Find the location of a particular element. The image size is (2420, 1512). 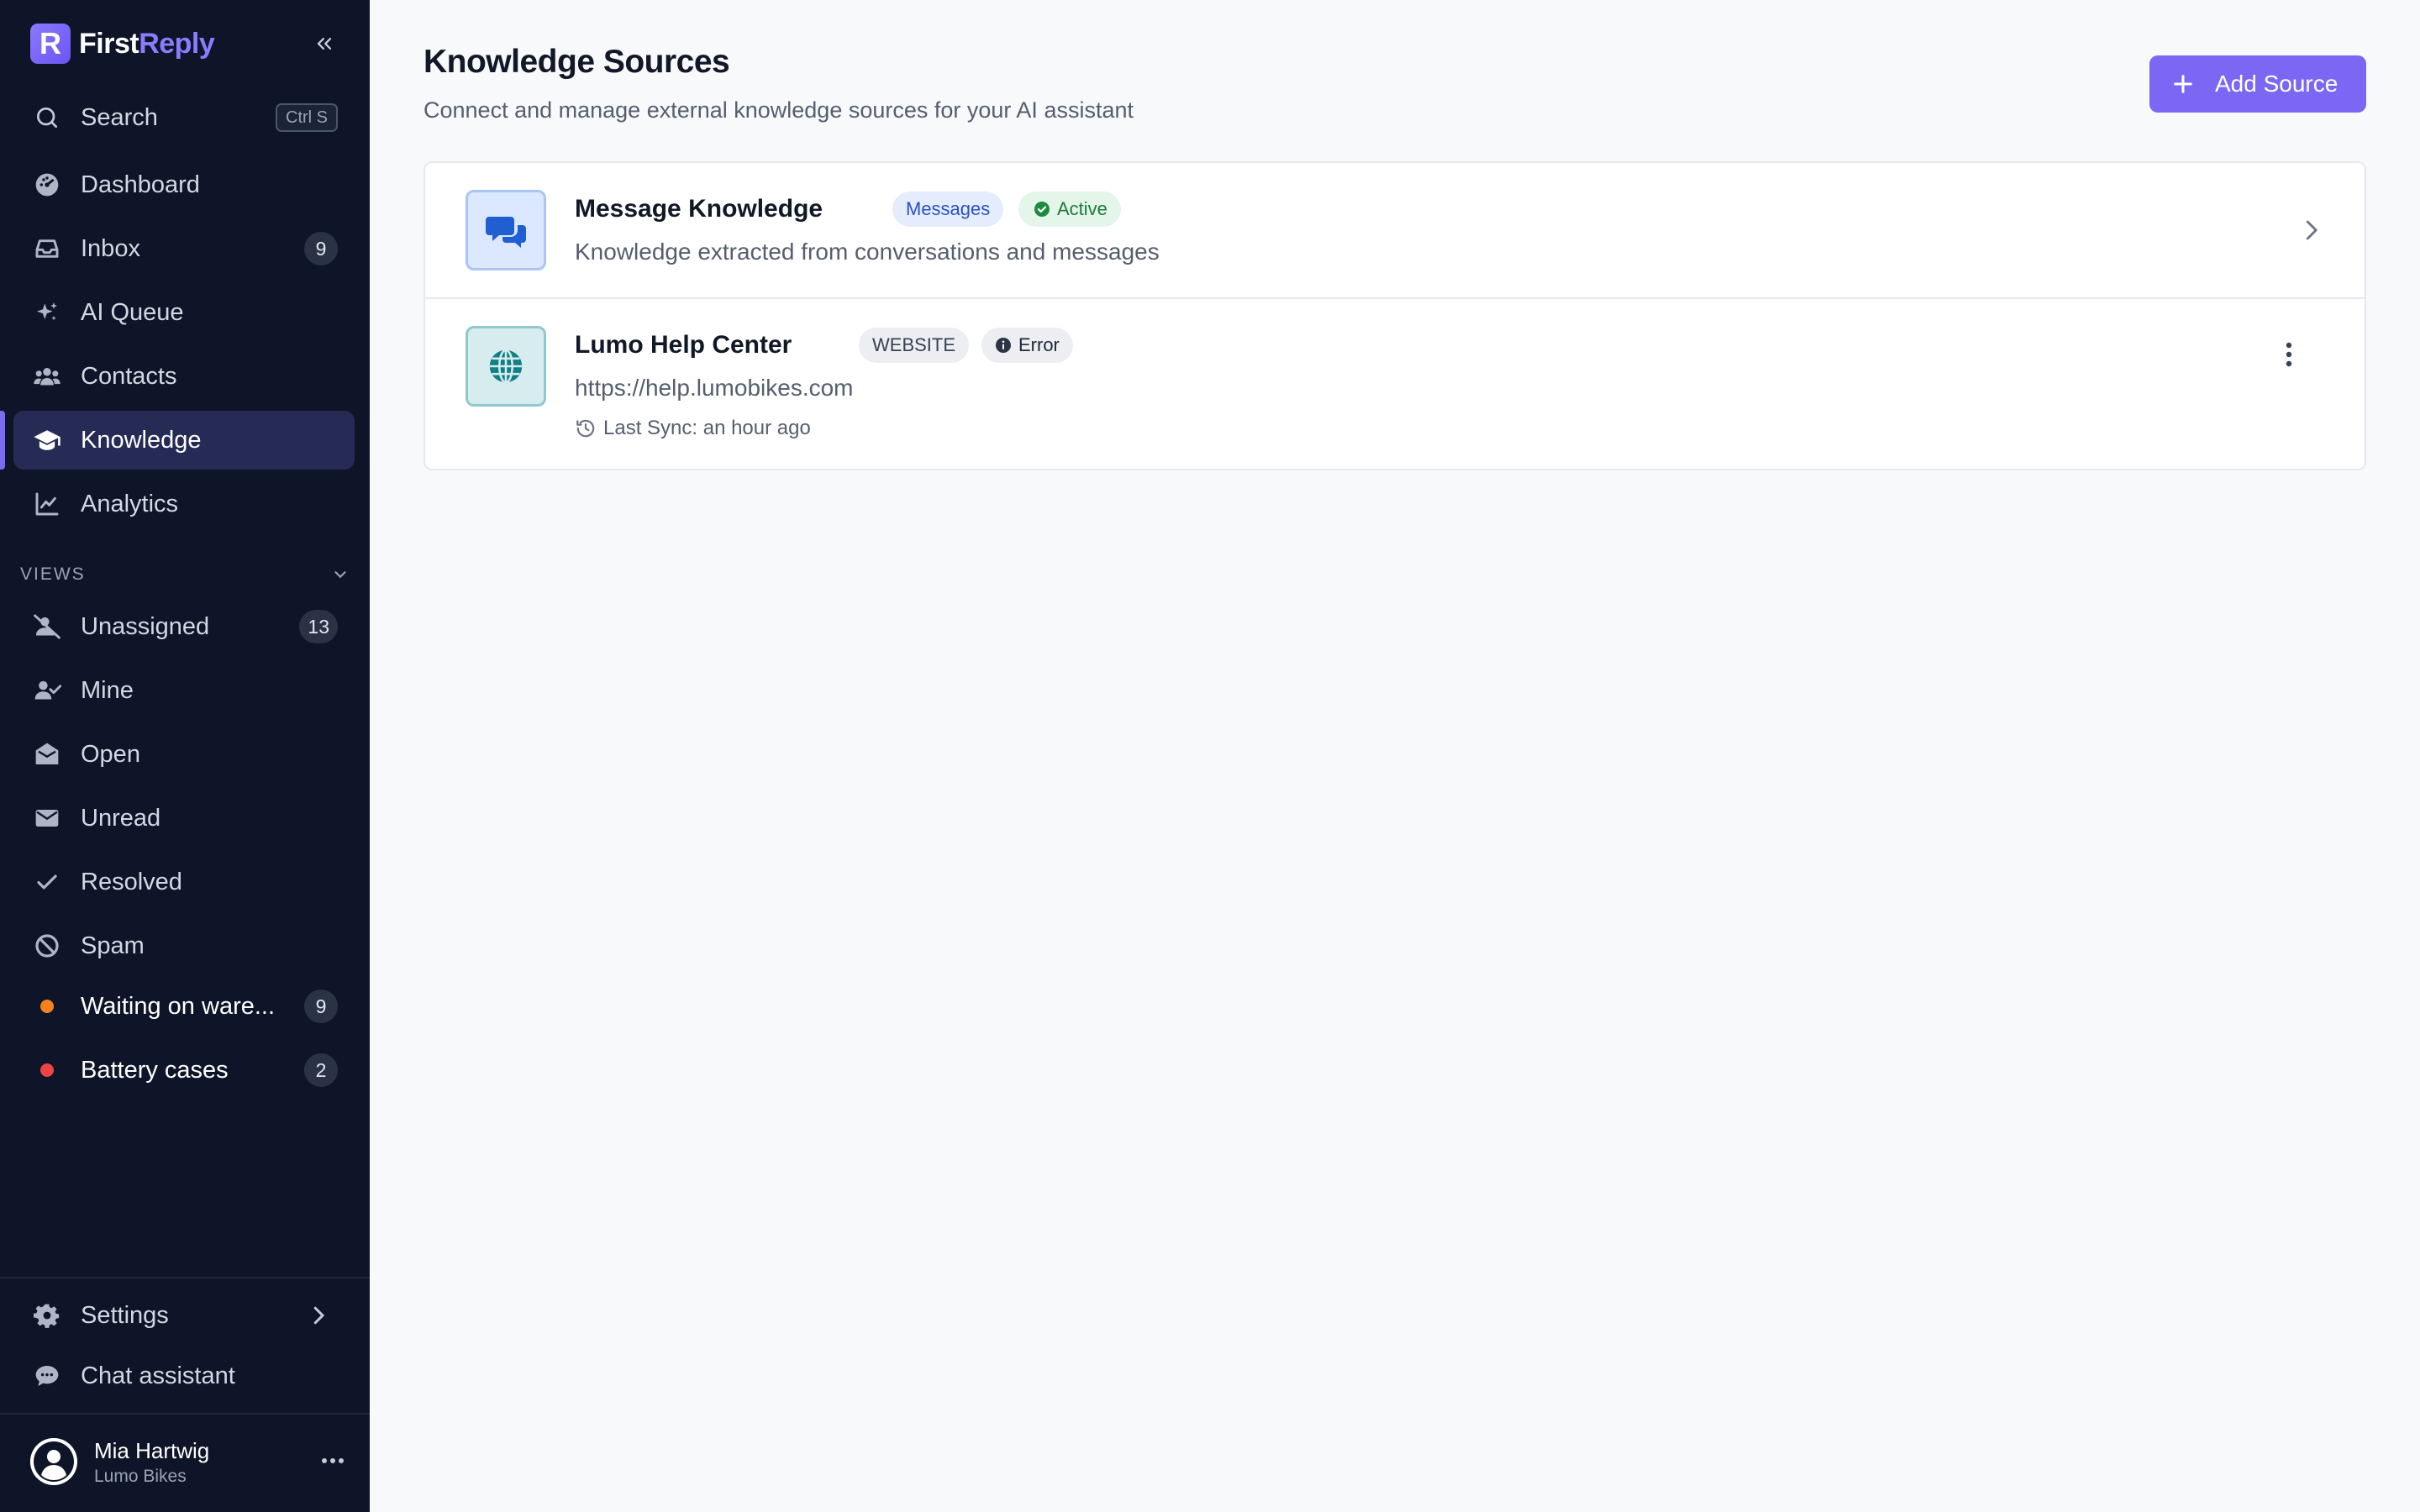

battery-count-badge: 2 is located at coordinates (321, 1070).